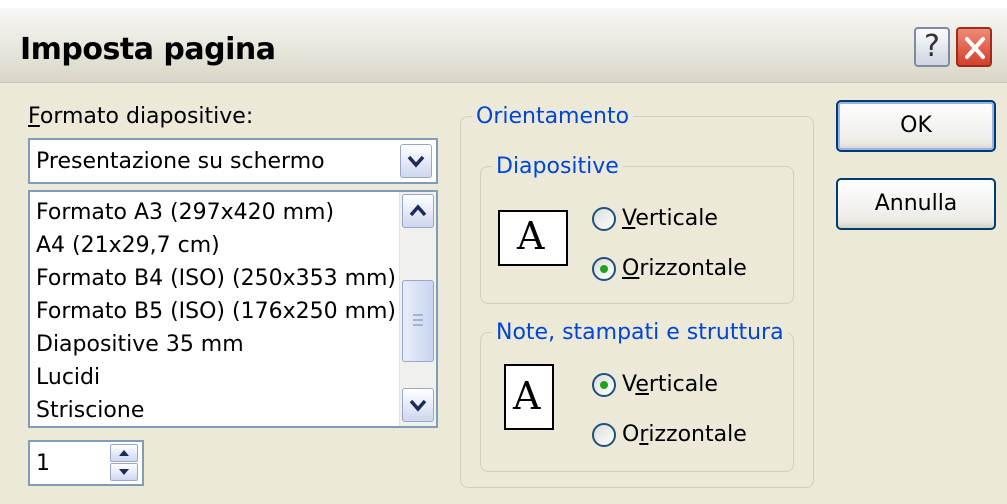 The image size is (1007, 504). Describe the element at coordinates (216, 311) in the screenshot. I see `list-item: Formato B5 (ISO) (176x250 mm)` at that location.